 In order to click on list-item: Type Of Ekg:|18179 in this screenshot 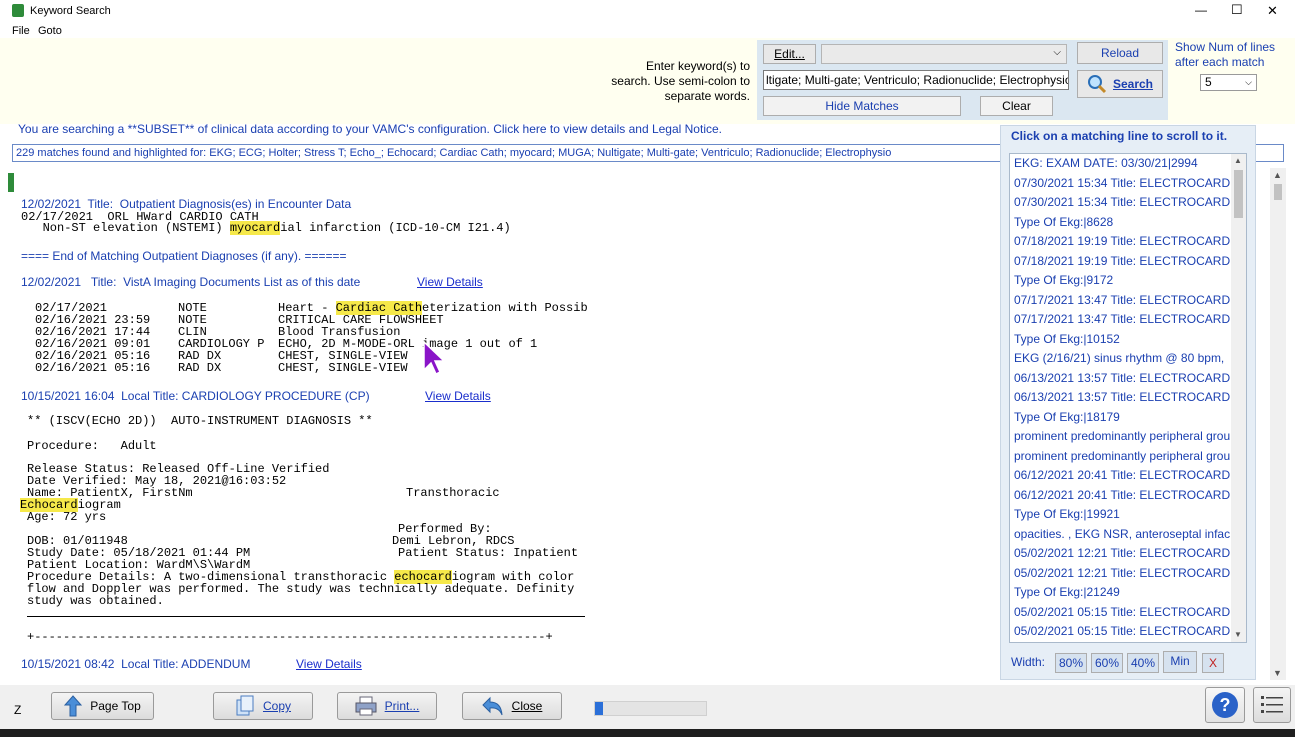, I will do `click(1067, 417)`.